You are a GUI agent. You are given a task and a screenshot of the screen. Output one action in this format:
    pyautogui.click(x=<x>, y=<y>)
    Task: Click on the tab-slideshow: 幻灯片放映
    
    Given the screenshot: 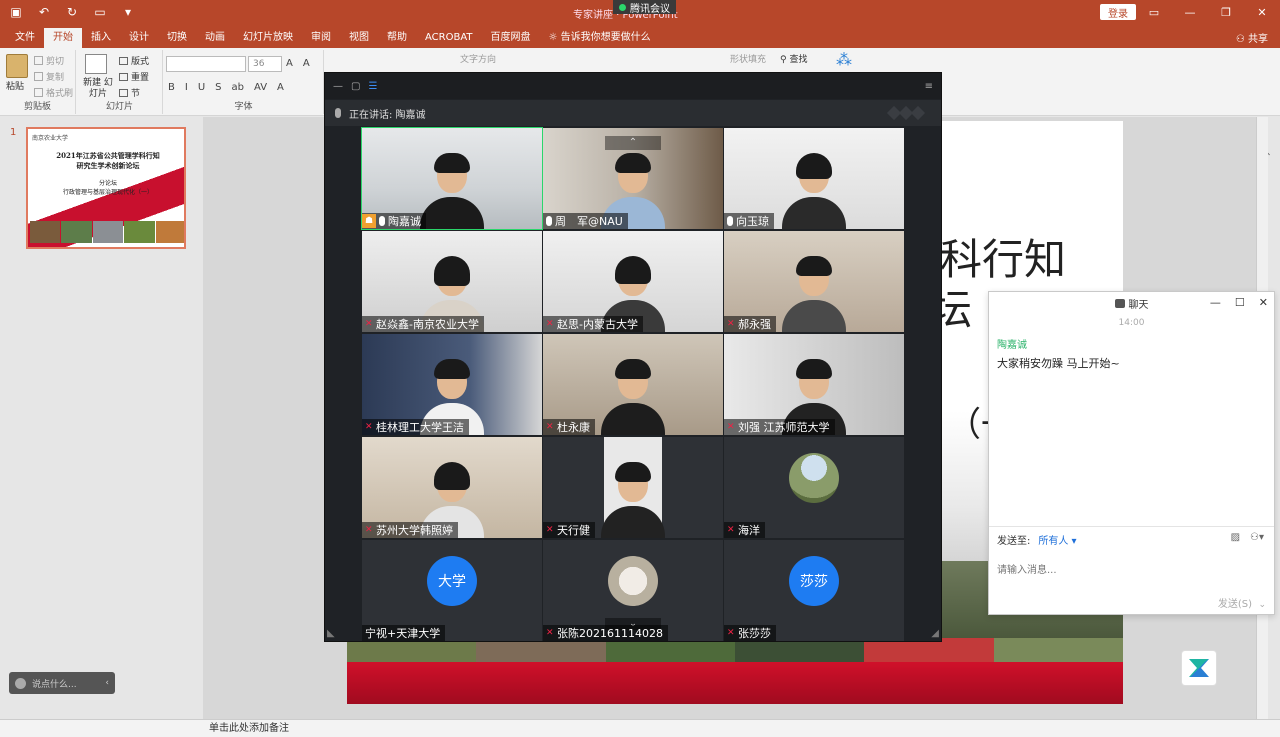 What is the action you would take?
    pyautogui.click(x=268, y=38)
    